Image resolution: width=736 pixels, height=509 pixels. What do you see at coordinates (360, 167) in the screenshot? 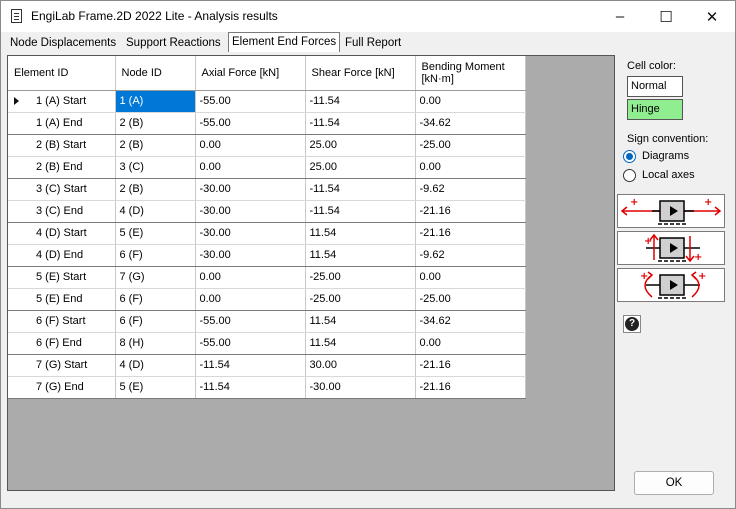
I see `cell-shear: 25.00` at bounding box center [360, 167].